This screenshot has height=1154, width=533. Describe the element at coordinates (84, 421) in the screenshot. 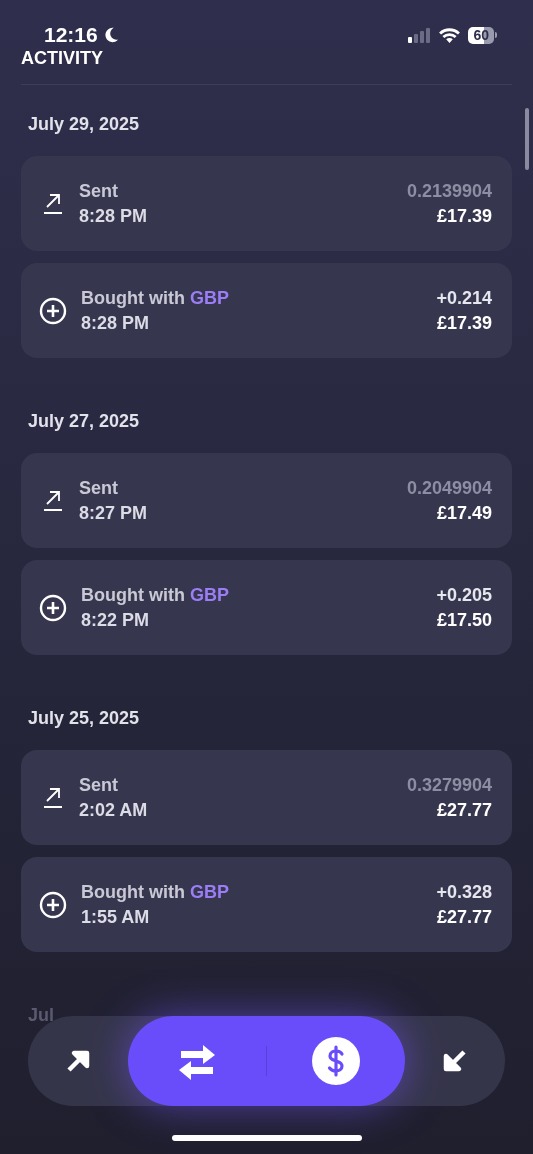

I see `date-heading: July 27, 2025` at that location.